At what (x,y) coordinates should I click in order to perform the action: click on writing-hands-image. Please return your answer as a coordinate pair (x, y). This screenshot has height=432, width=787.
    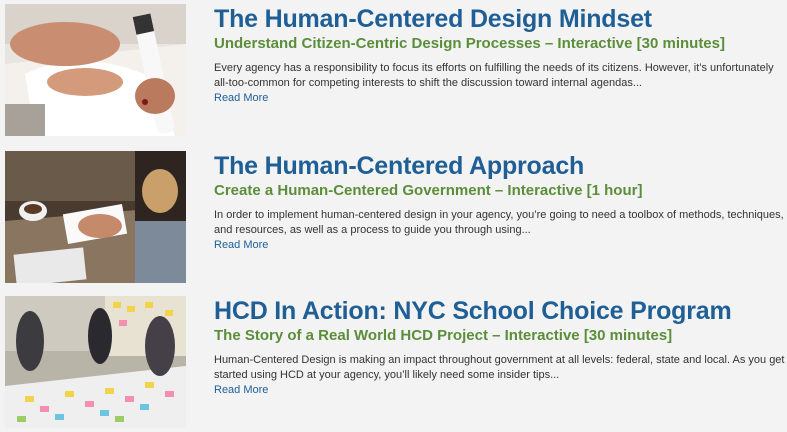
    Looking at the image, I should click on (95, 70).